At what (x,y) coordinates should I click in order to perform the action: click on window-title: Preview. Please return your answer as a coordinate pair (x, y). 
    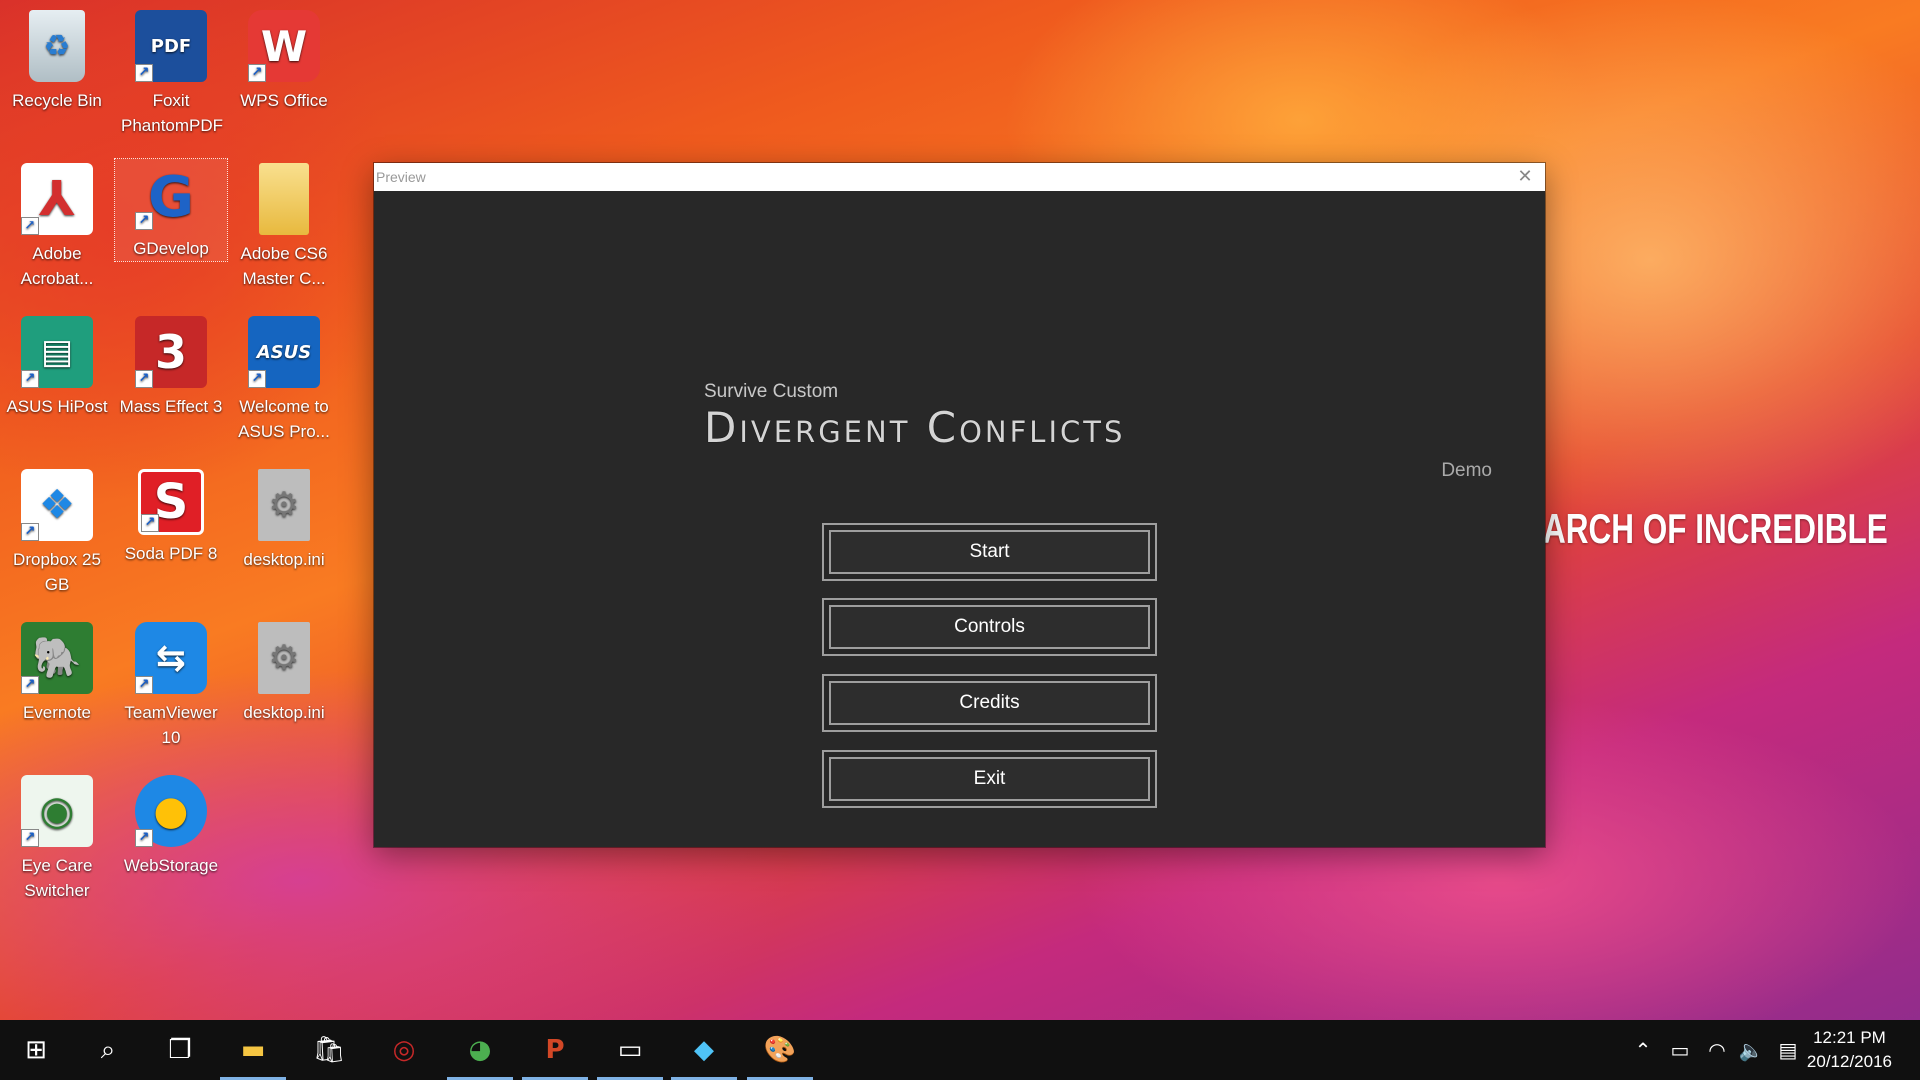
    Looking at the image, I should click on (401, 177).